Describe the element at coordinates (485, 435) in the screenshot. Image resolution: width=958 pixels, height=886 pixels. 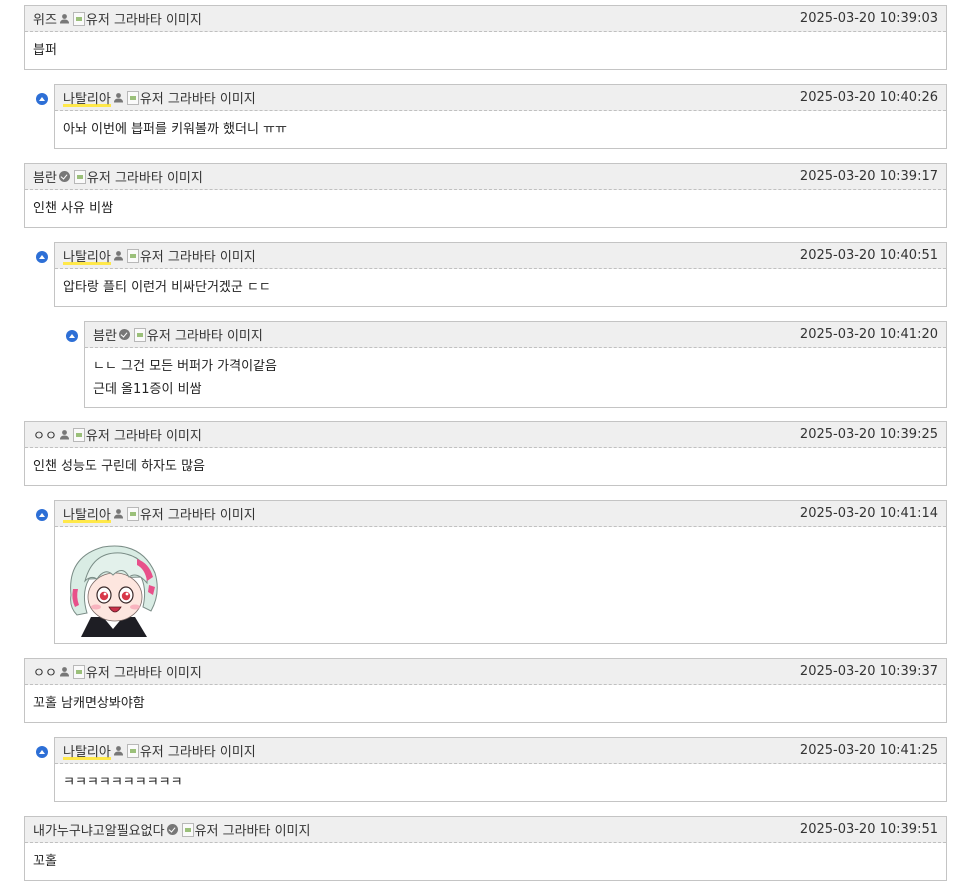
I see `comment-header: ㅇㅇ 유저 그라바타 이미지 2025-03-20 10:39:25` at that location.